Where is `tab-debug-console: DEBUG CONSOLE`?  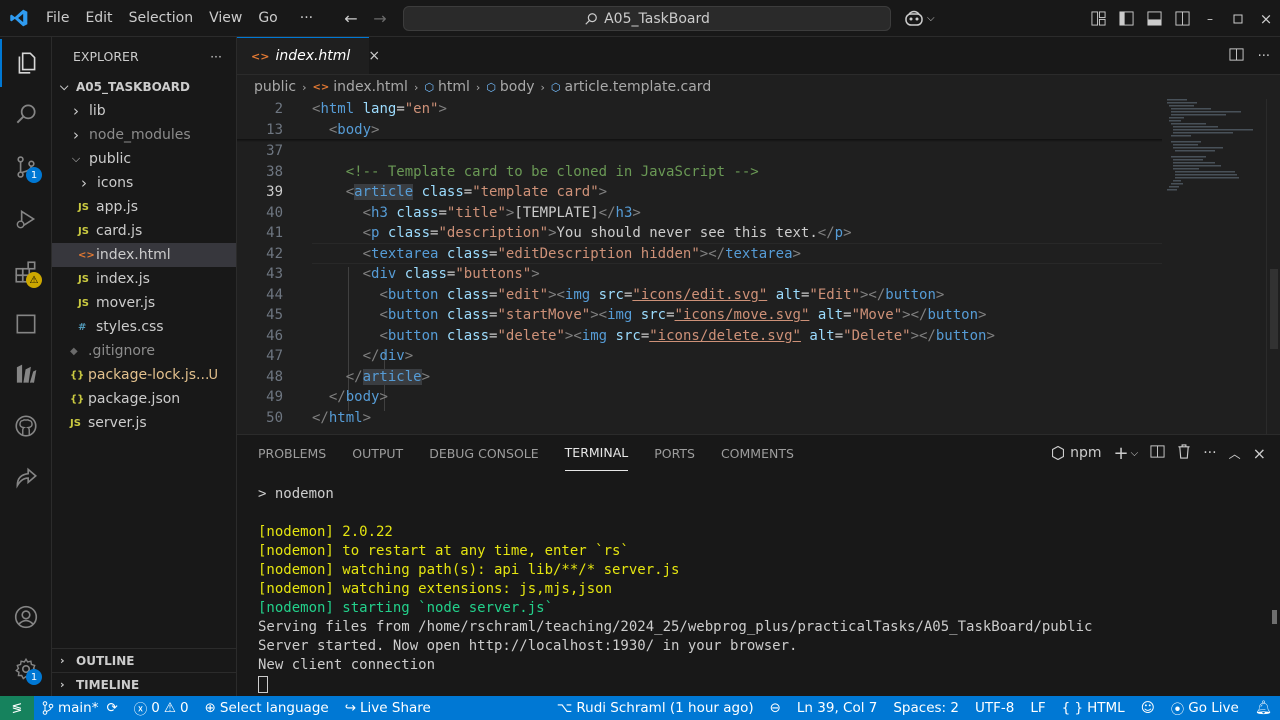 tab-debug-console: DEBUG CONSOLE is located at coordinates (483, 453).